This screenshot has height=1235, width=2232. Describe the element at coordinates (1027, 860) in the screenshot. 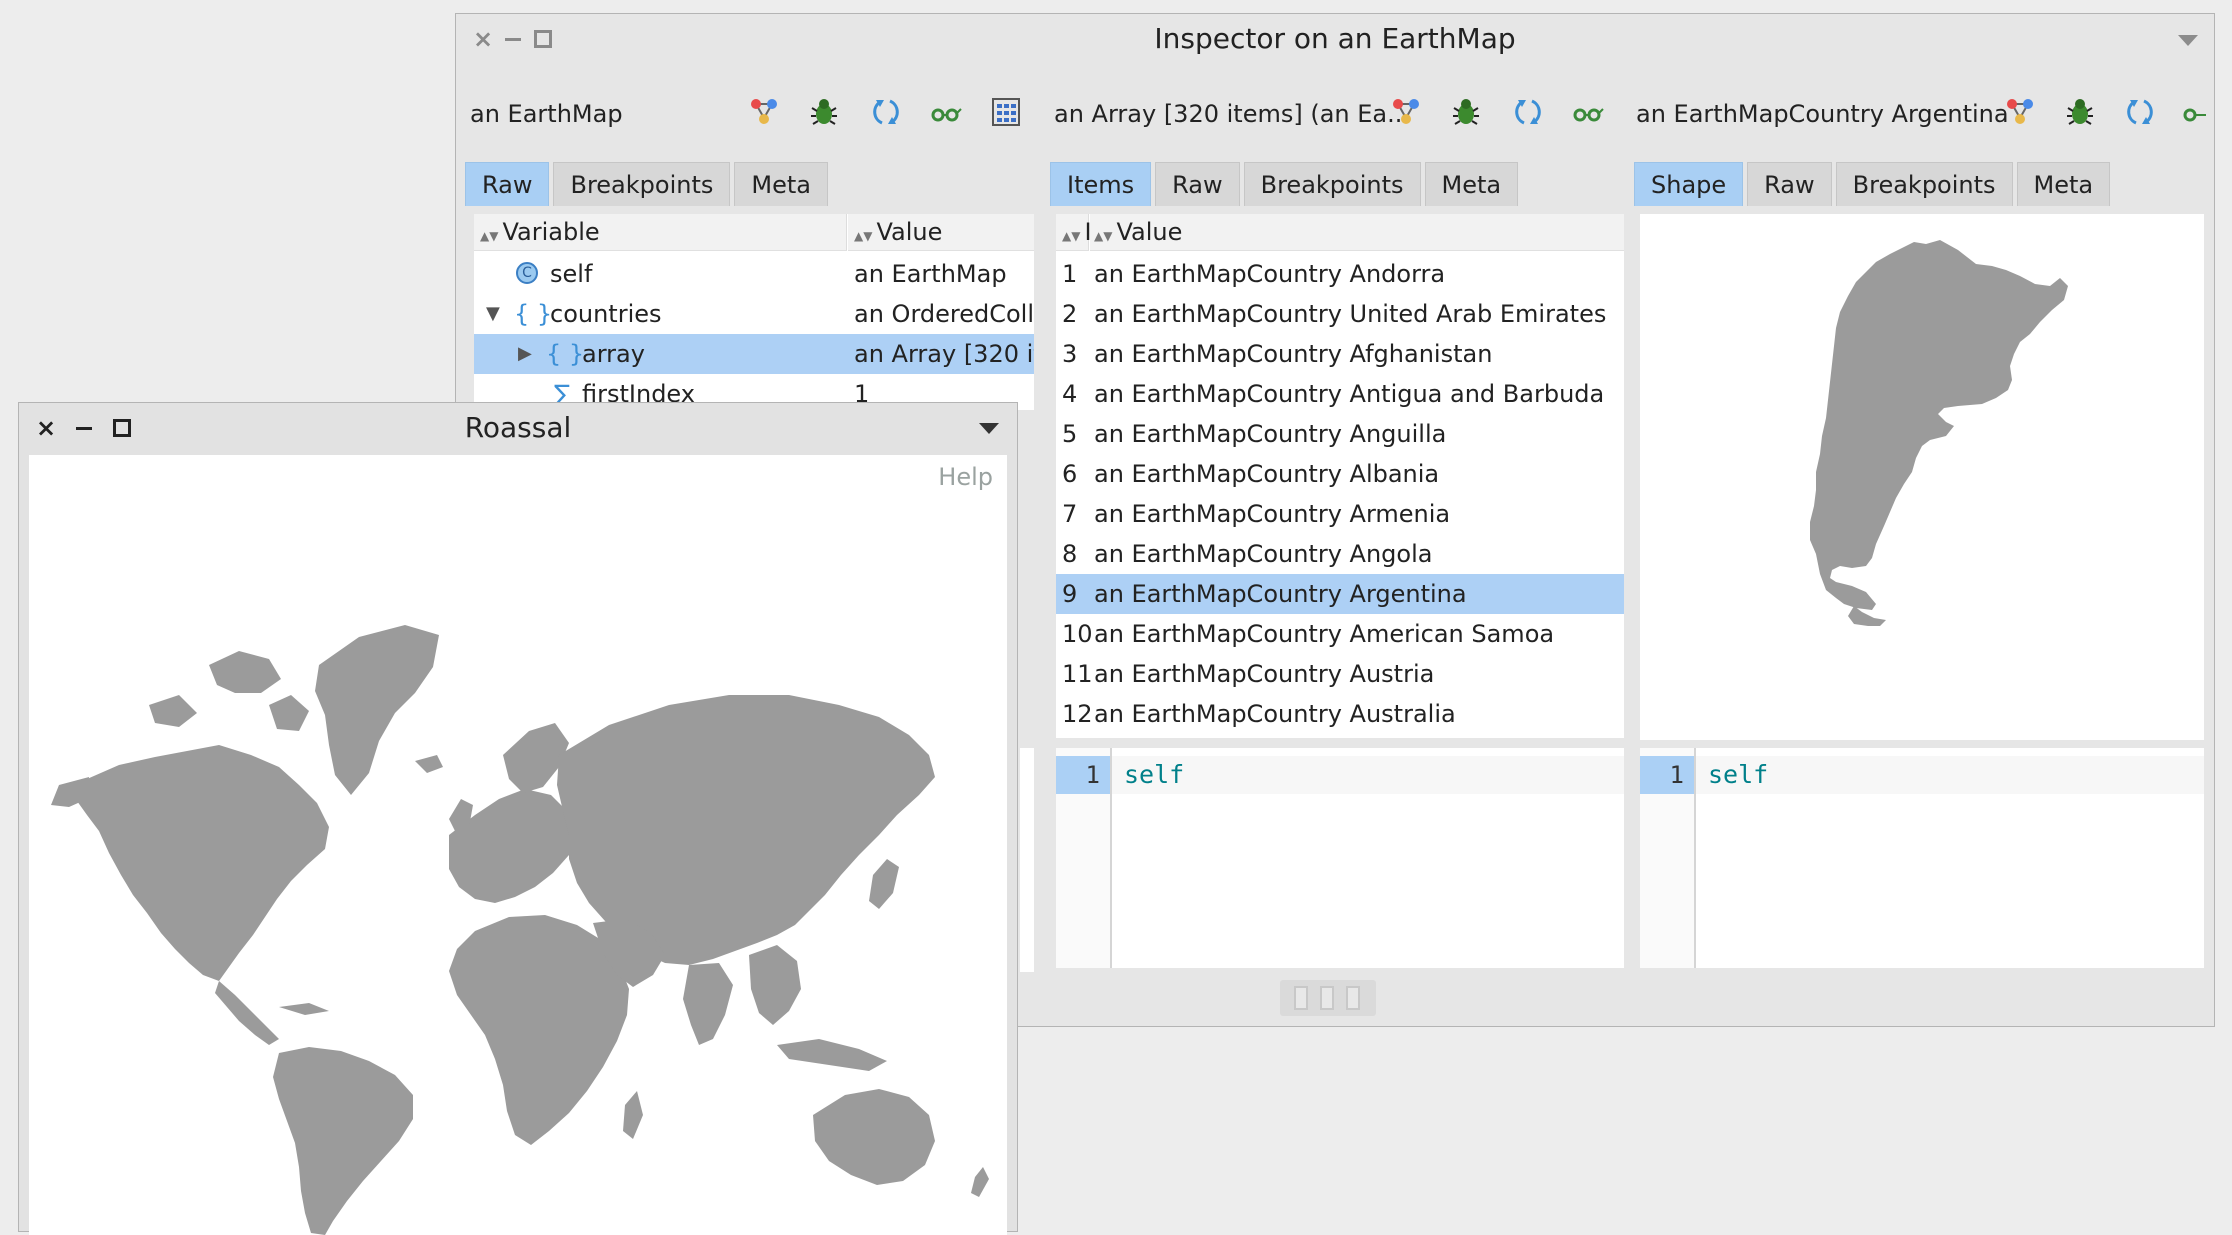

I see `pane1-editor` at that location.